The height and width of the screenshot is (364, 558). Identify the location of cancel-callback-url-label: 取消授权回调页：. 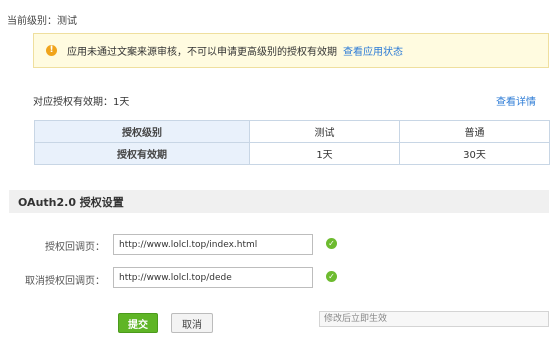
(65, 281).